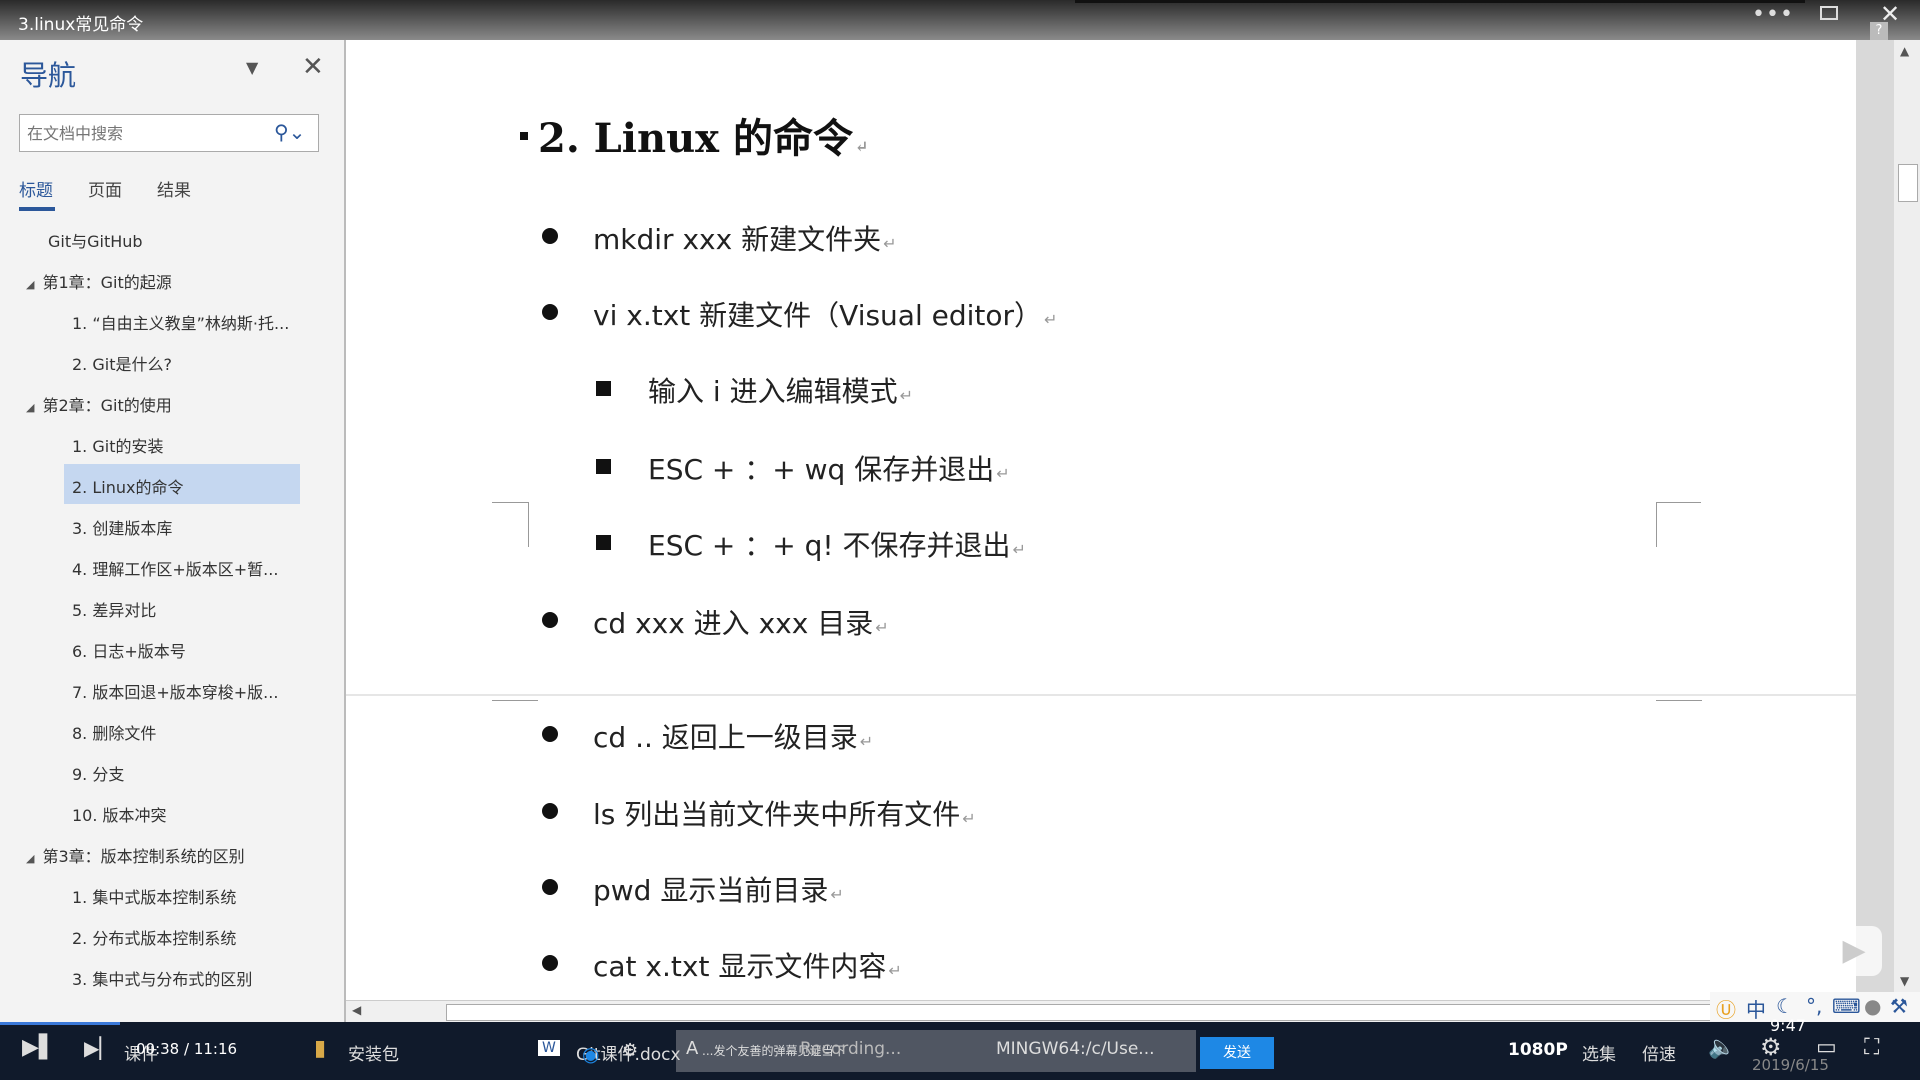  I want to click on vertical-scrollbar: ▲ ▼, so click(1907, 520).